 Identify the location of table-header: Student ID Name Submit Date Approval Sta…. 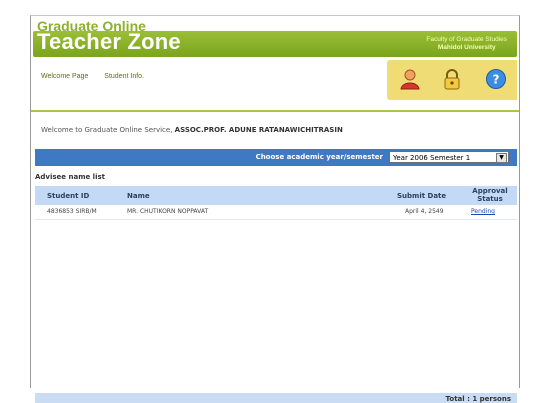
(276, 195).